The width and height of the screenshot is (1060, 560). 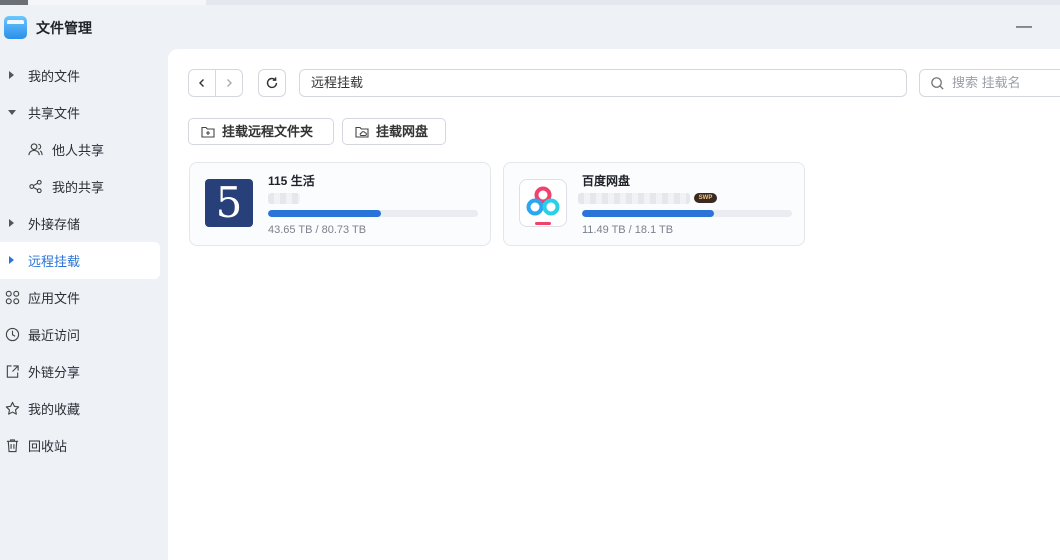 What do you see at coordinates (12, 112) in the screenshot?
I see `chevron-down-icon` at bounding box center [12, 112].